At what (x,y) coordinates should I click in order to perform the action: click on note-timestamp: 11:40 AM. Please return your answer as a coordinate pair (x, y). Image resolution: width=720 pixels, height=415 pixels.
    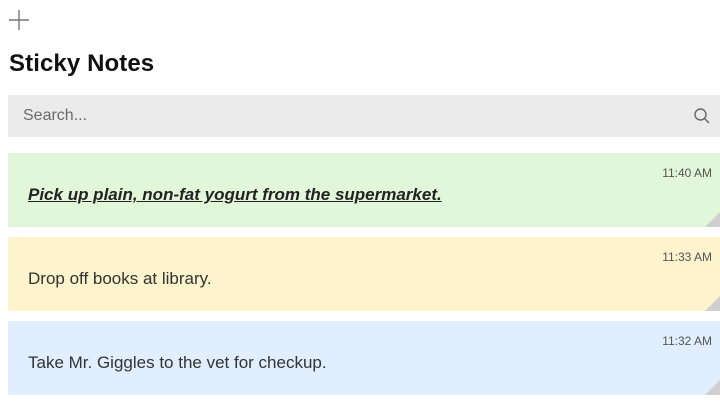
    Looking at the image, I should click on (687, 173).